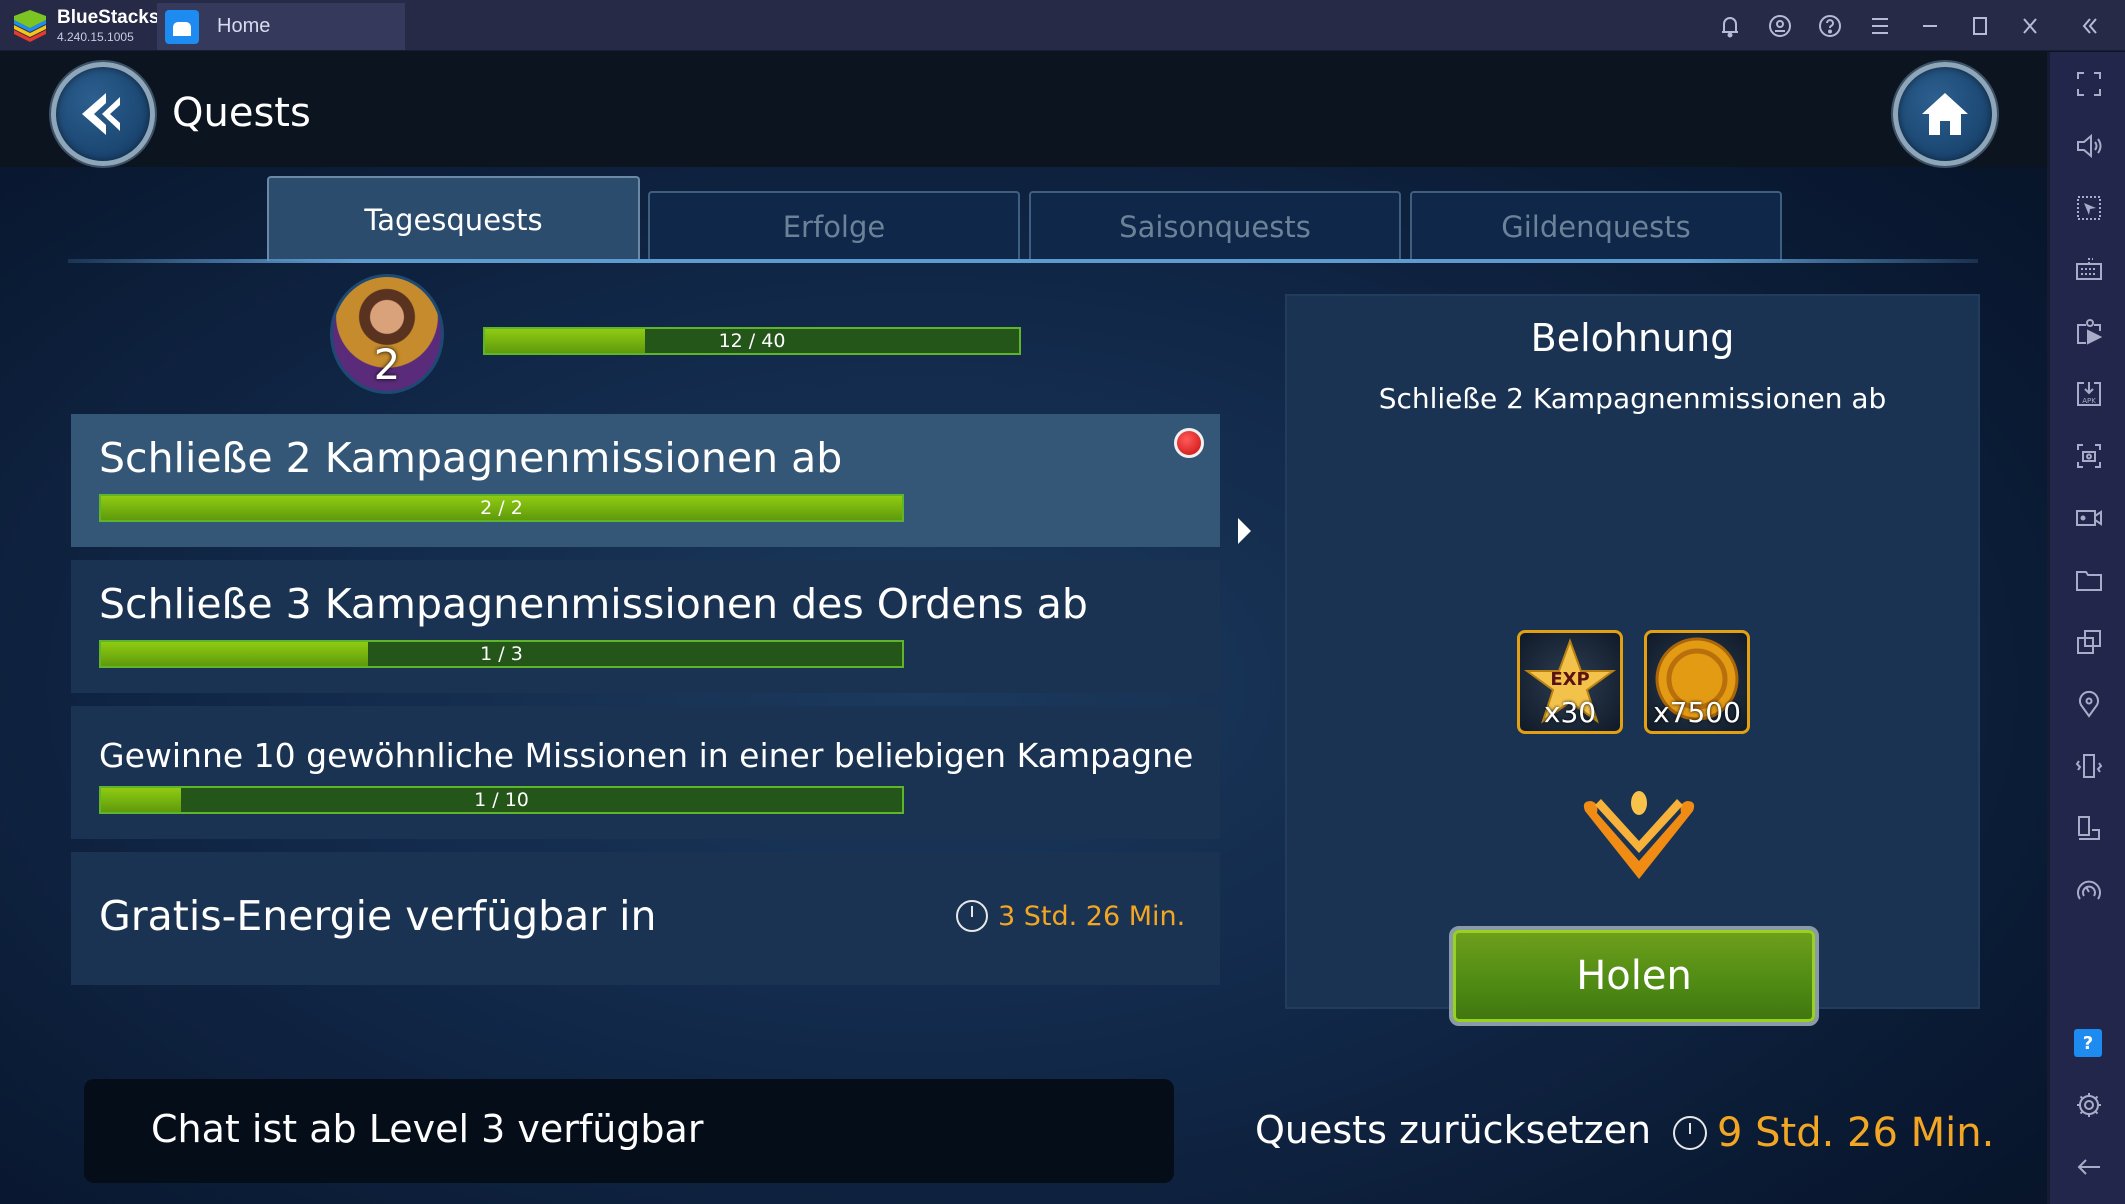  I want to click on free-energy-time: 3 Std. 26 Min., so click(1092, 916).